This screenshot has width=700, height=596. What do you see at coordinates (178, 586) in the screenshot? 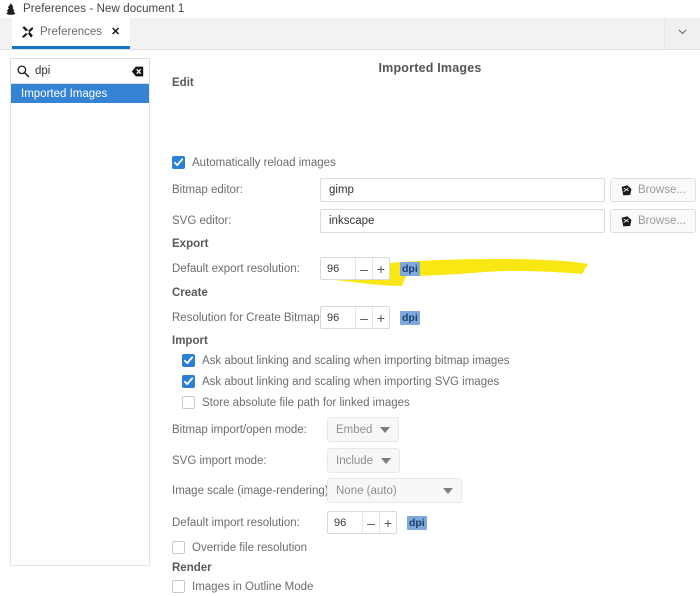
I see `images-outline-mode-checkbox` at bounding box center [178, 586].